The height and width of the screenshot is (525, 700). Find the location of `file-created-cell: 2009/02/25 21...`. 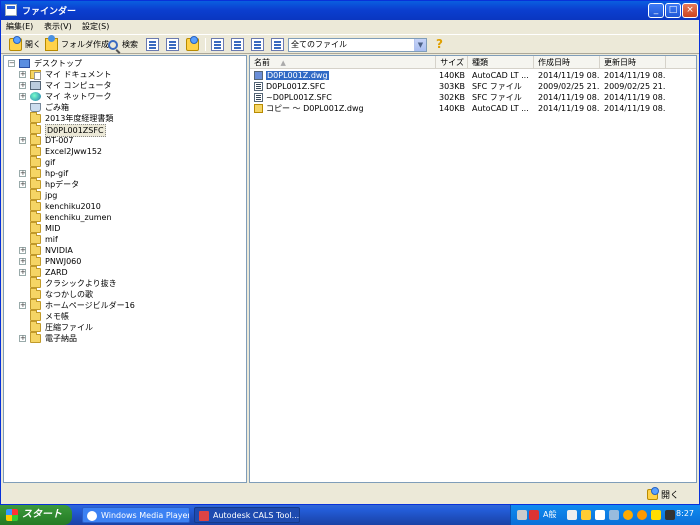

file-created-cell: 2009/02/25 21... is located at coordinates (569, 86).